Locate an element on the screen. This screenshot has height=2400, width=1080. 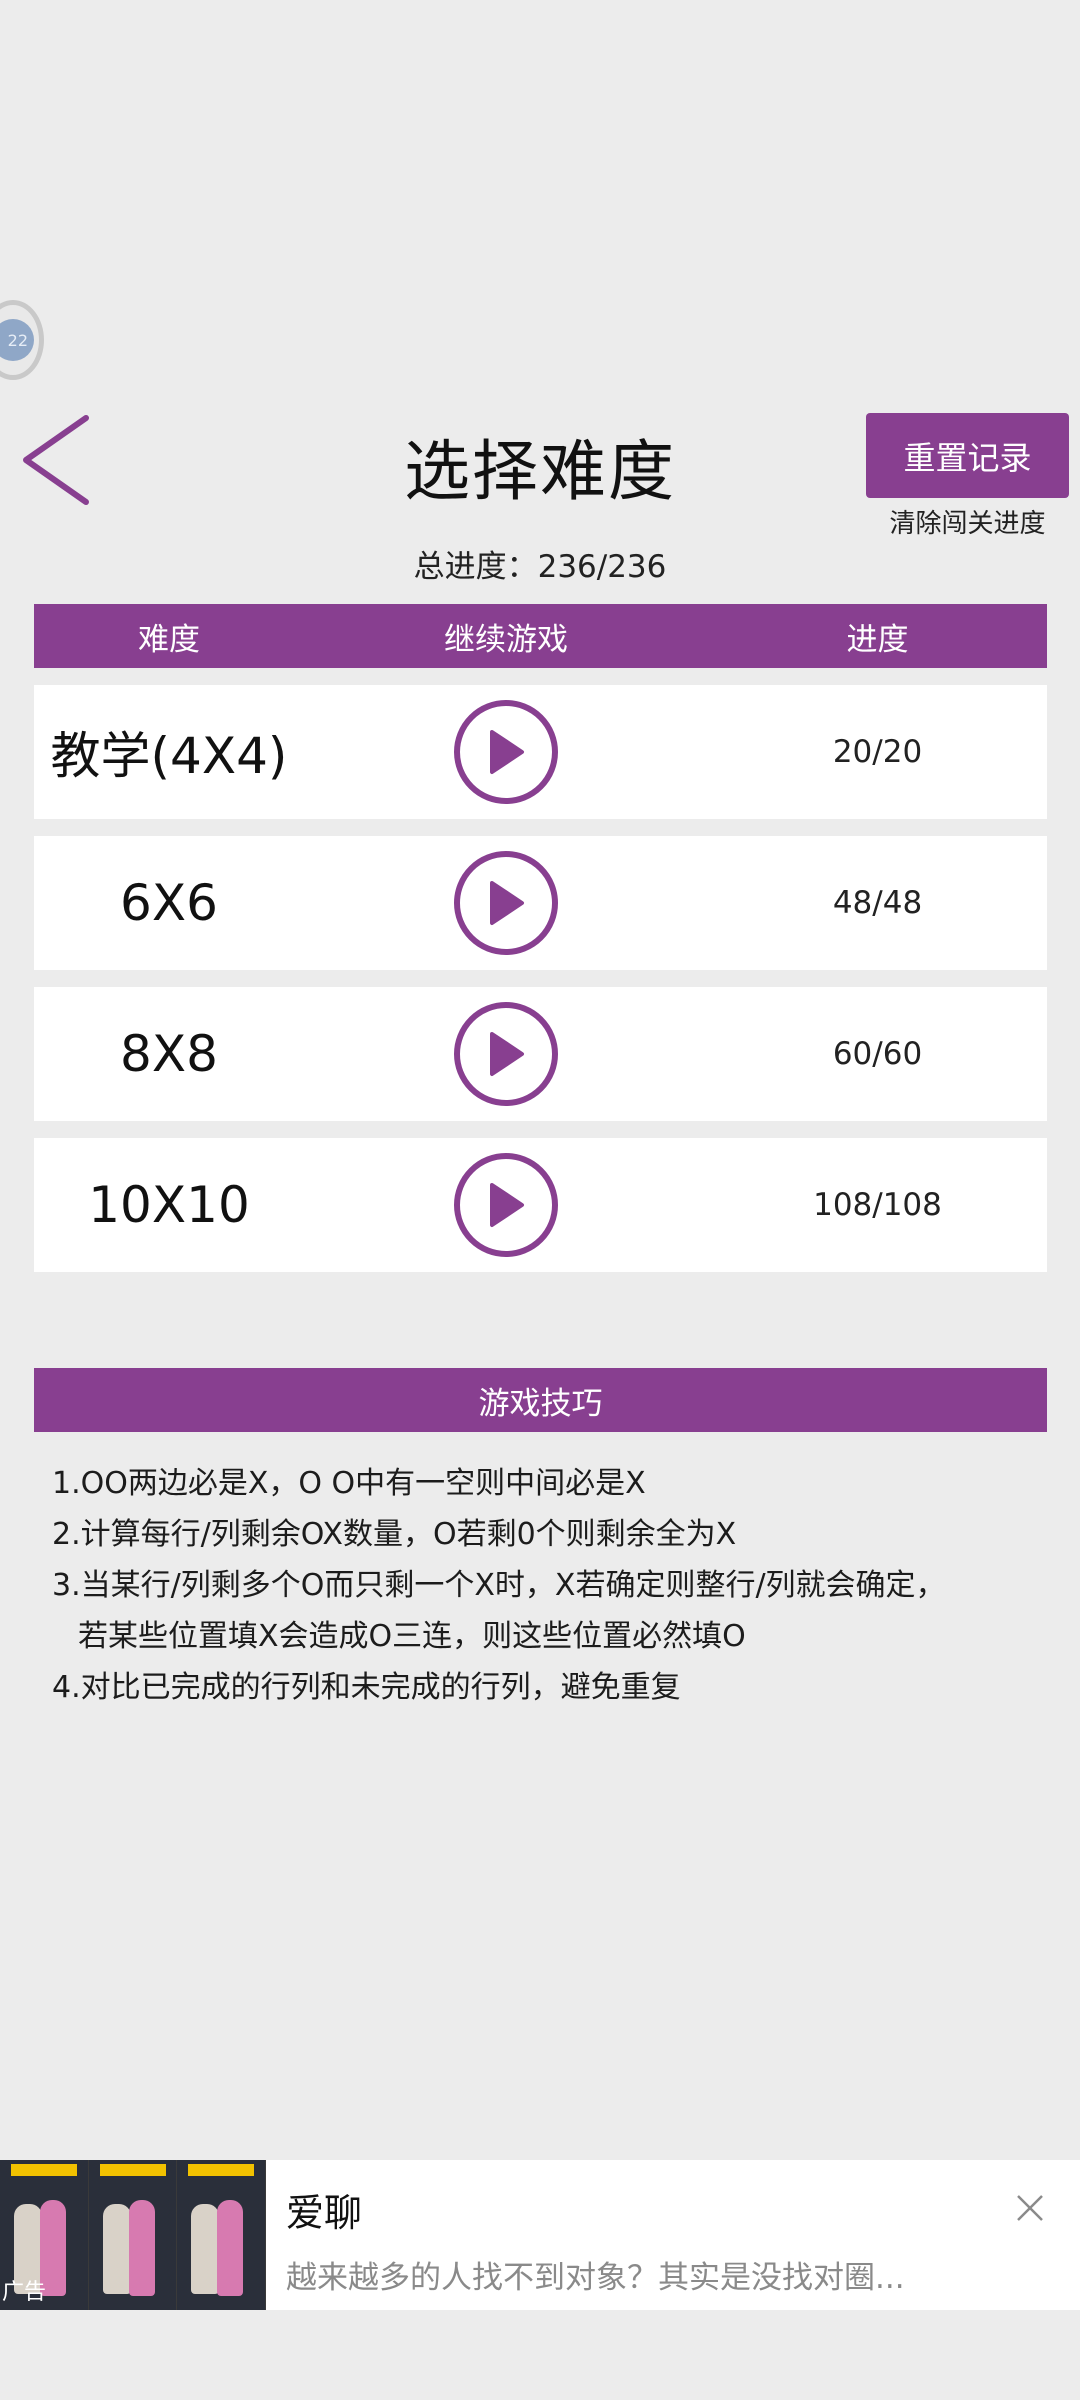
difficulty-label: 6X6 is located at coordinates (169, 903).